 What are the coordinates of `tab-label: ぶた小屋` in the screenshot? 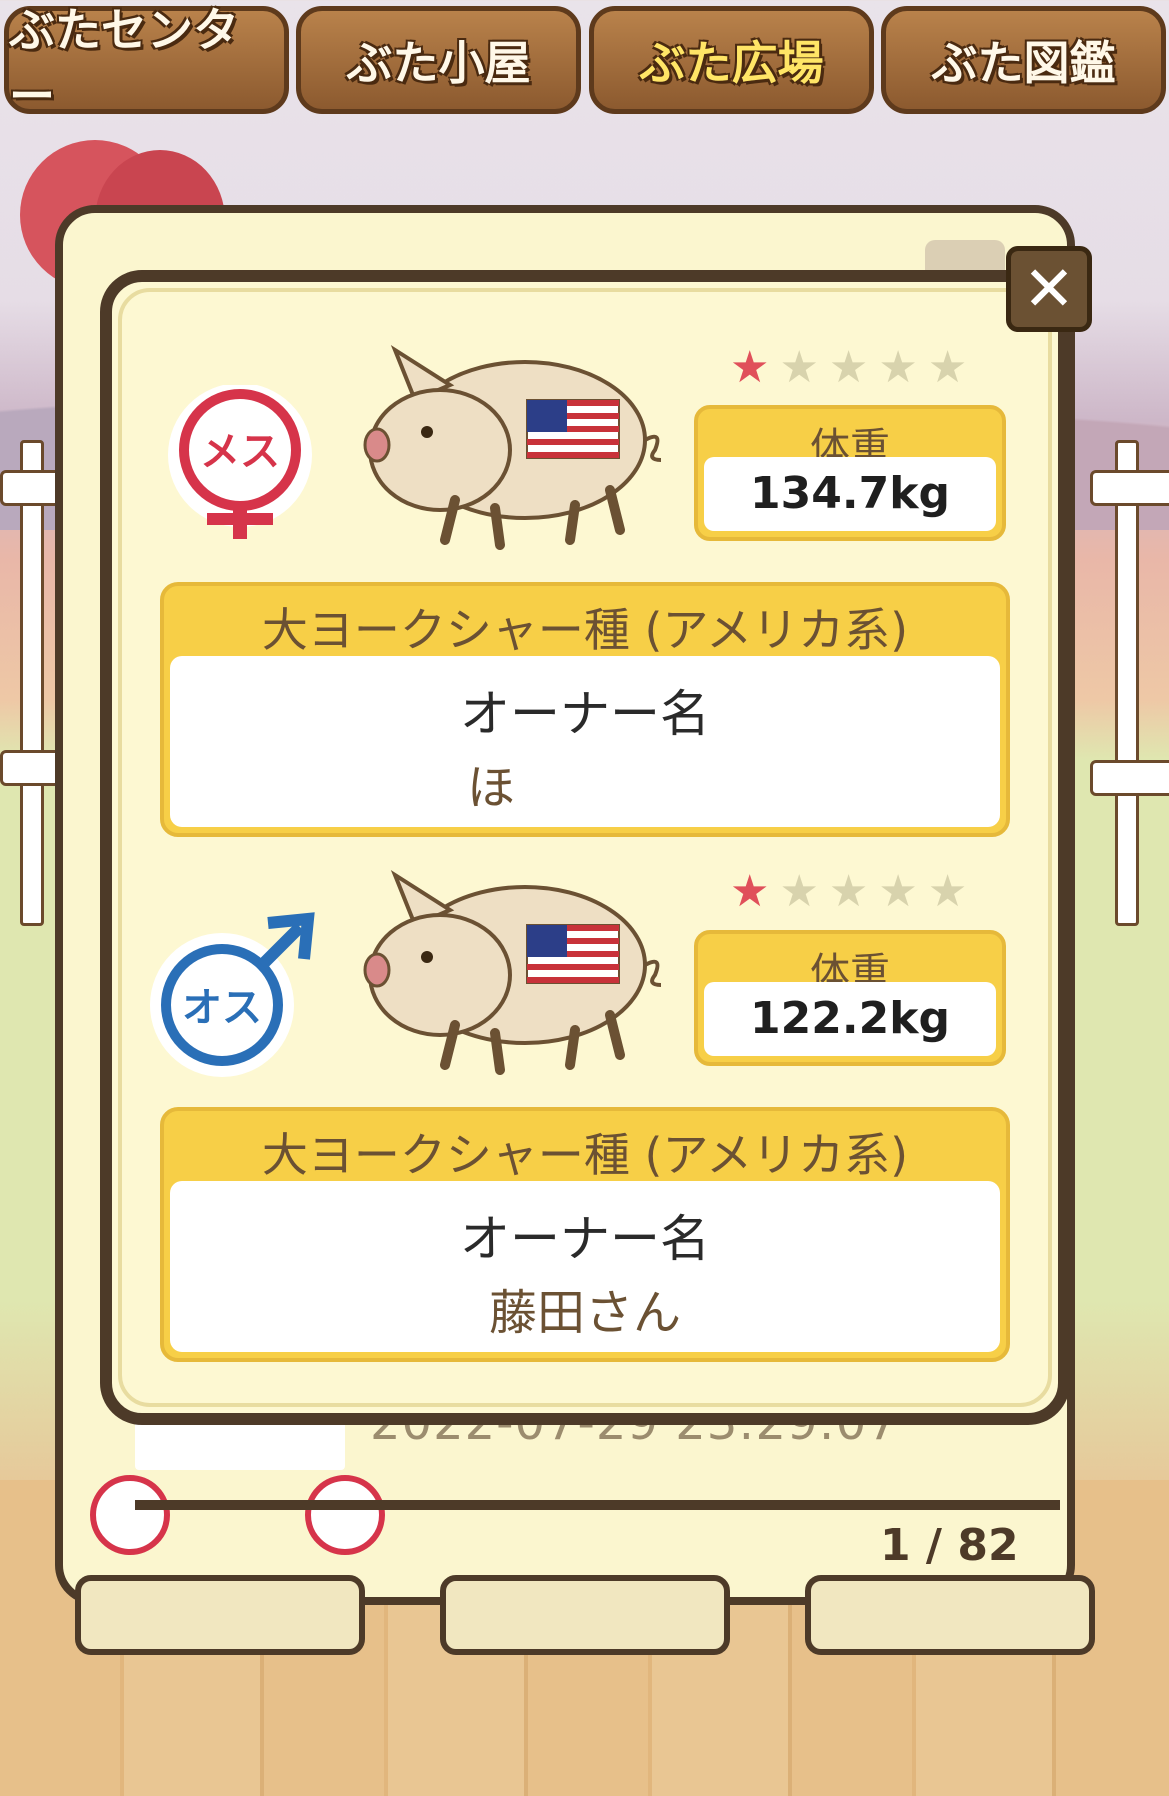 It's located at (438, 63).